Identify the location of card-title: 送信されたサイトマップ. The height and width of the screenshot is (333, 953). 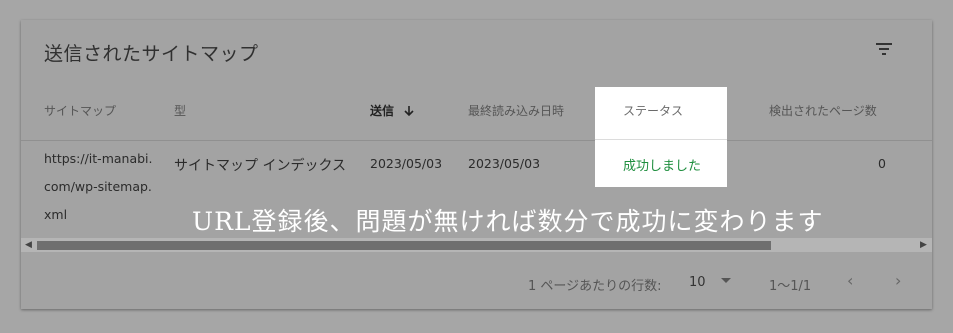
(151, 54).